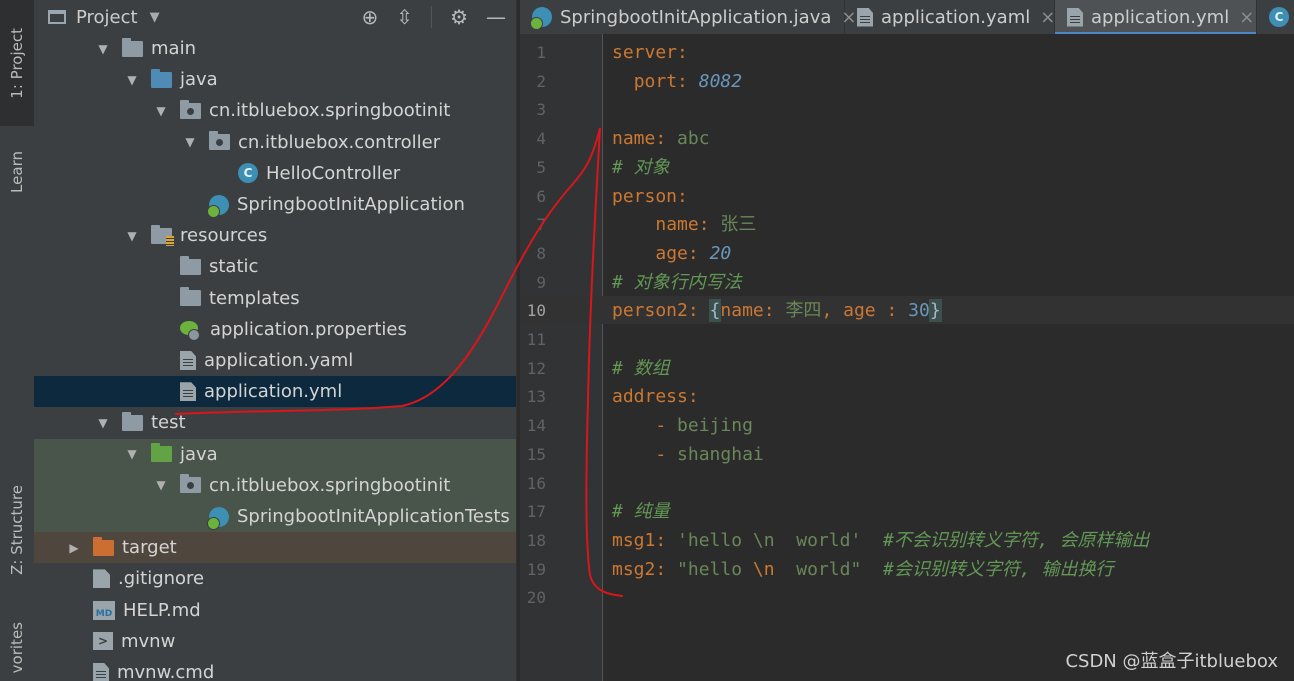  Describe the element at coordinates (339, 142) in the screenshot. I see `tree-item-label: cn.itbluebox.controller` at that location.